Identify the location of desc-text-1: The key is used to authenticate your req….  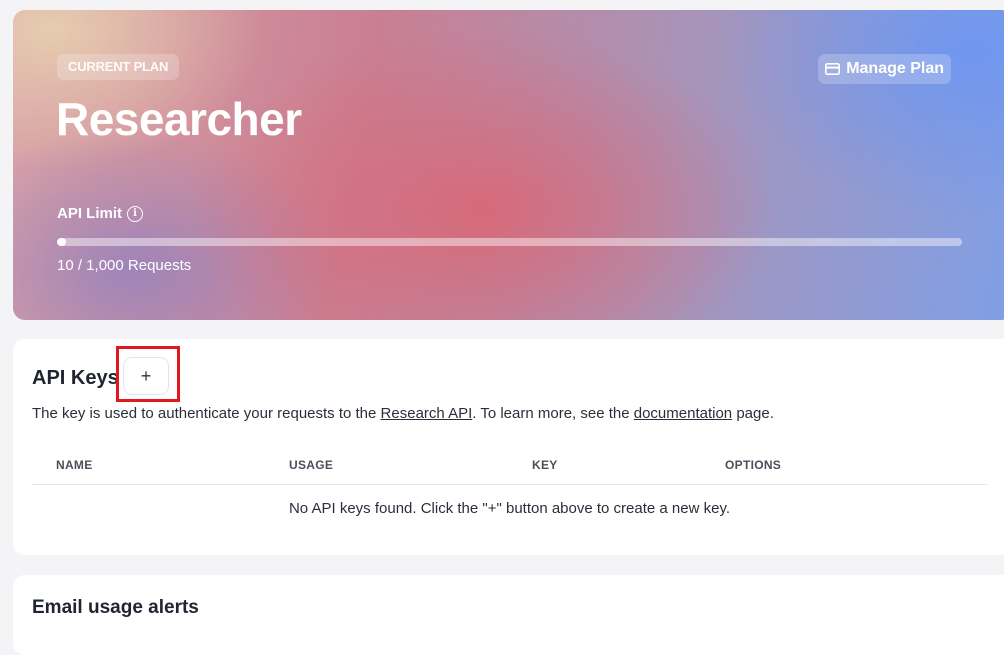
(206, 413).